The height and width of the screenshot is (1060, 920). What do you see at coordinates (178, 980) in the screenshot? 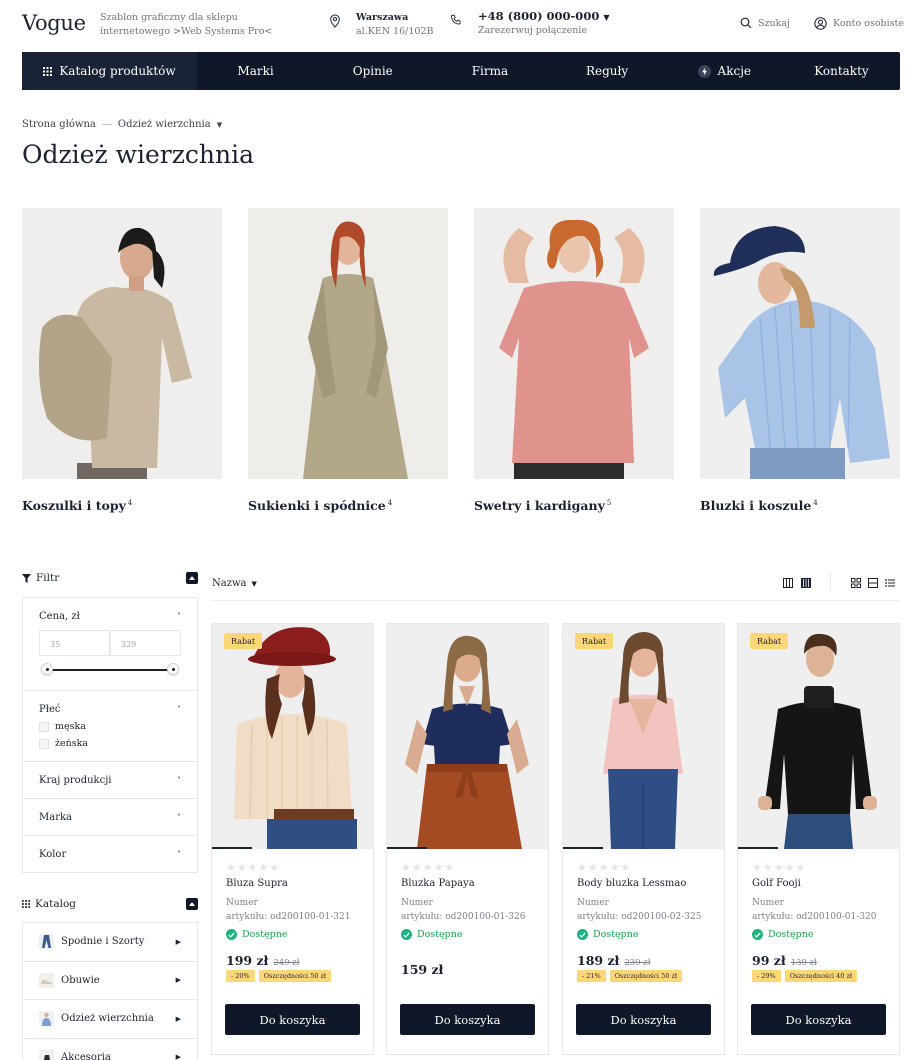
I see `chevron-right-icon: ▶` at bounding box center [178, 980].